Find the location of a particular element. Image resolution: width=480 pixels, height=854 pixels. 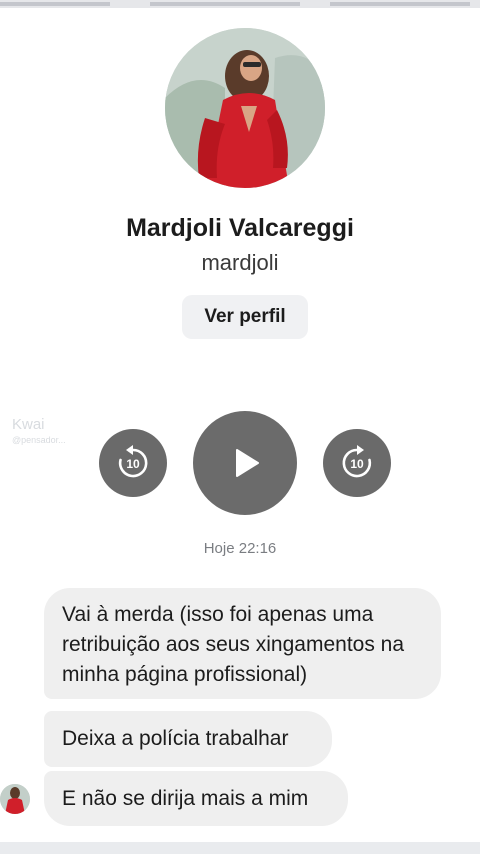

forward-10-button: 10 is located at coordinates (357, 463).